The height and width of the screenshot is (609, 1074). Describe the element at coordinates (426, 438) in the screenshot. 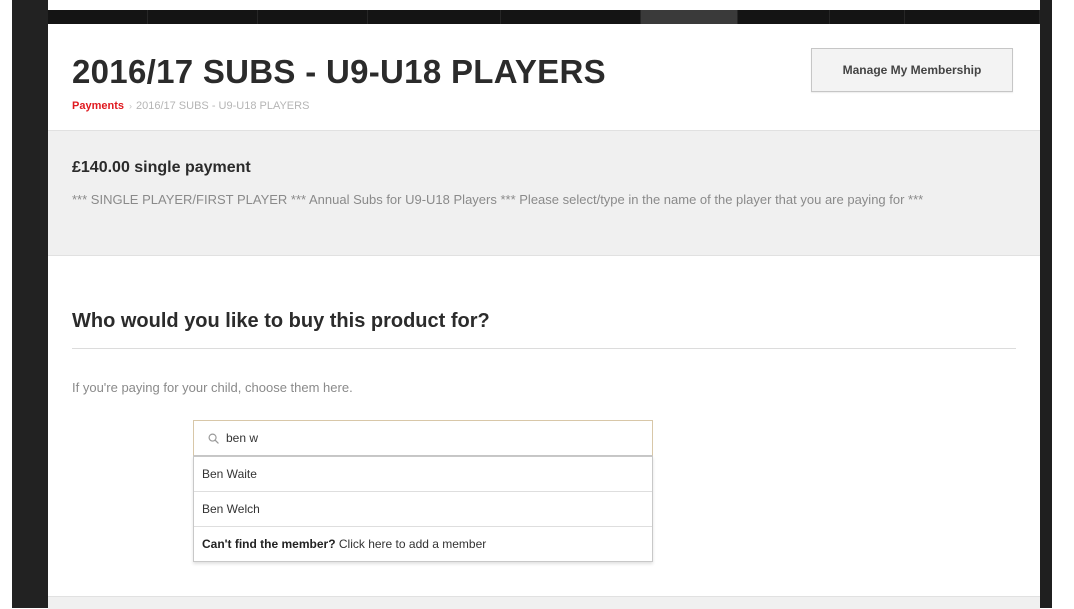

I see `member-search-input` at that location.